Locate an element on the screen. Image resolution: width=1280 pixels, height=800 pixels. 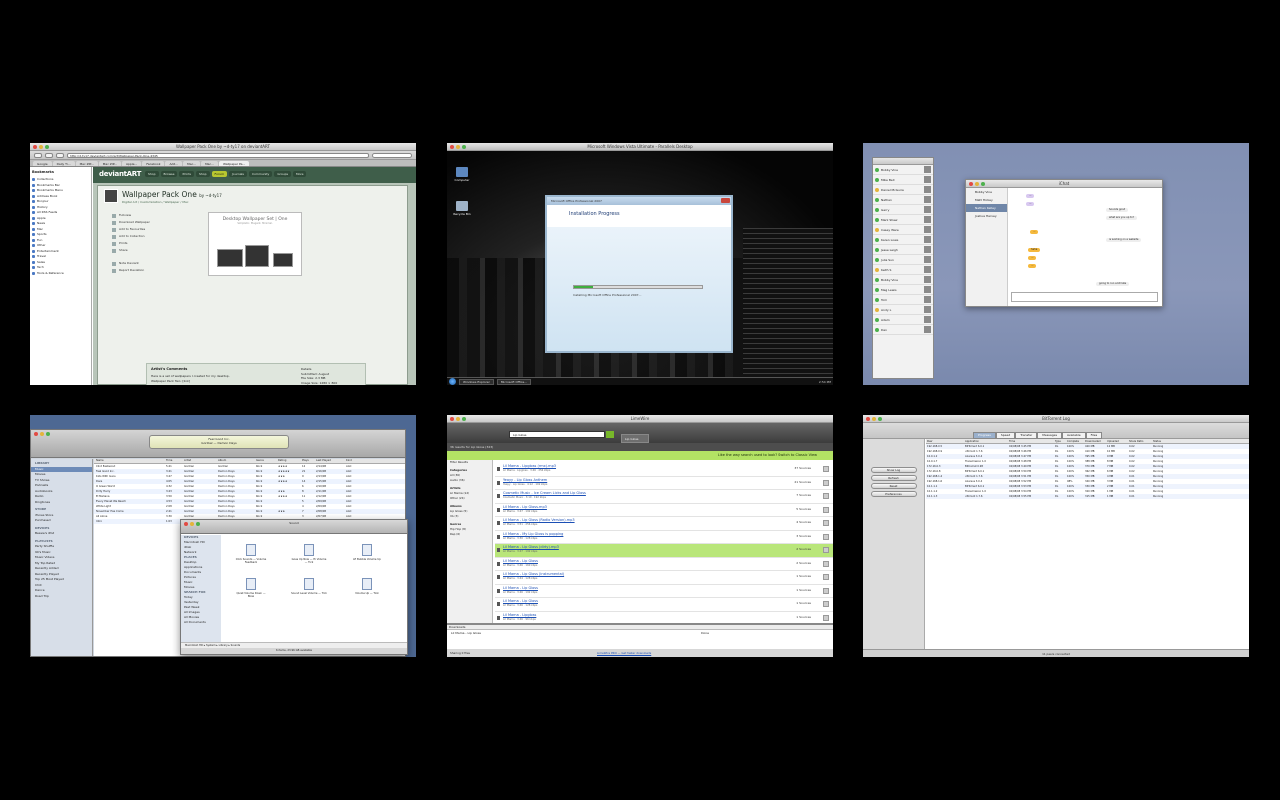
column-header: Application is located at coordinates (986, 441).